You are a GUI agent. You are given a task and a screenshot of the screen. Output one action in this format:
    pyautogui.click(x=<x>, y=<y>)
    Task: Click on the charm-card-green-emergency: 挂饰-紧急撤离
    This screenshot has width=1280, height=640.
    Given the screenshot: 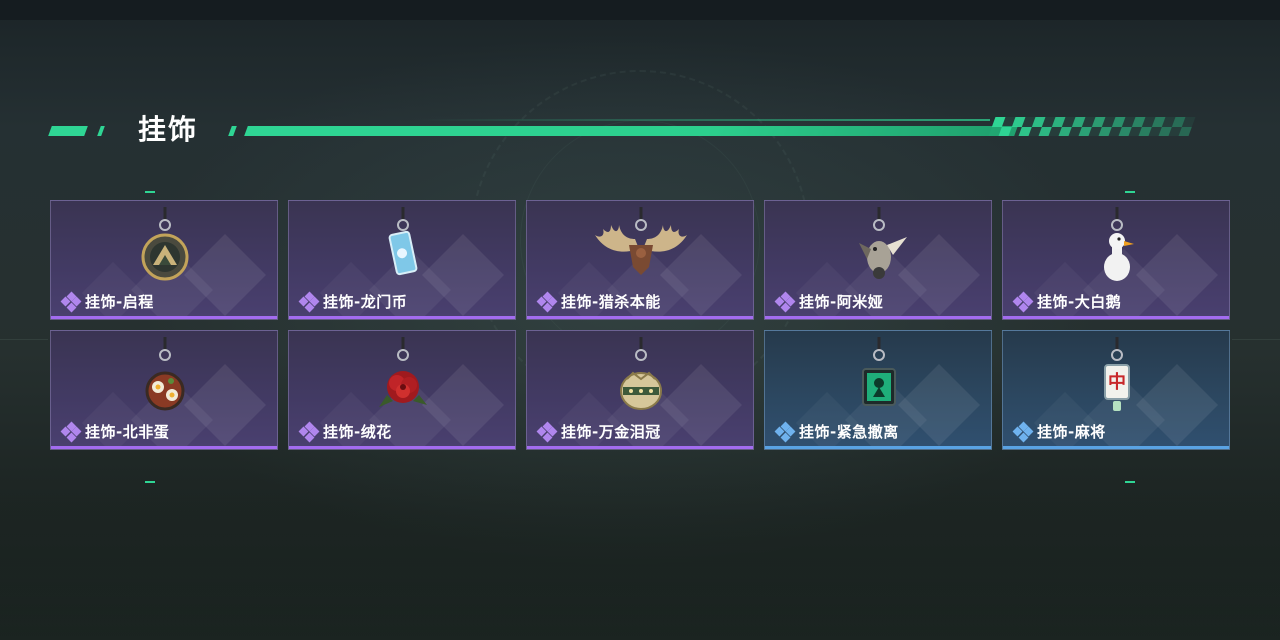 What is the action you would take?
    pyautogui.click(x=878, y=390)
    